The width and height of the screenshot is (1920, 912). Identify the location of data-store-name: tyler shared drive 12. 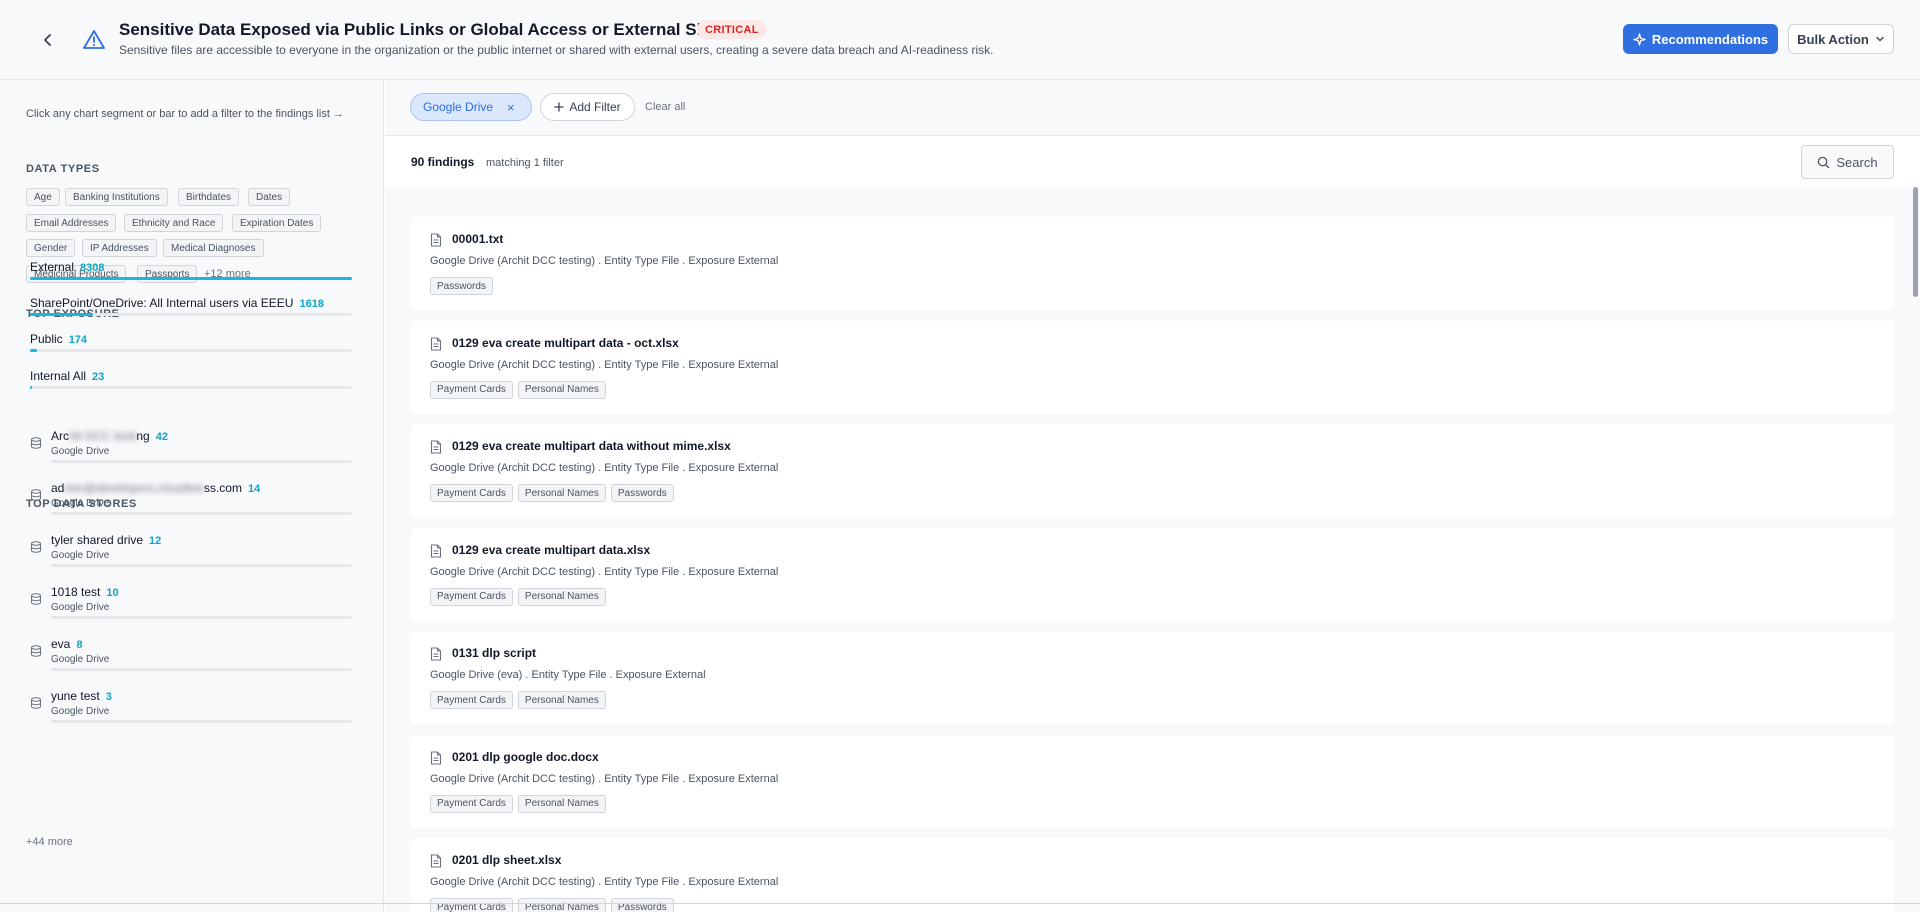
(106, 540).